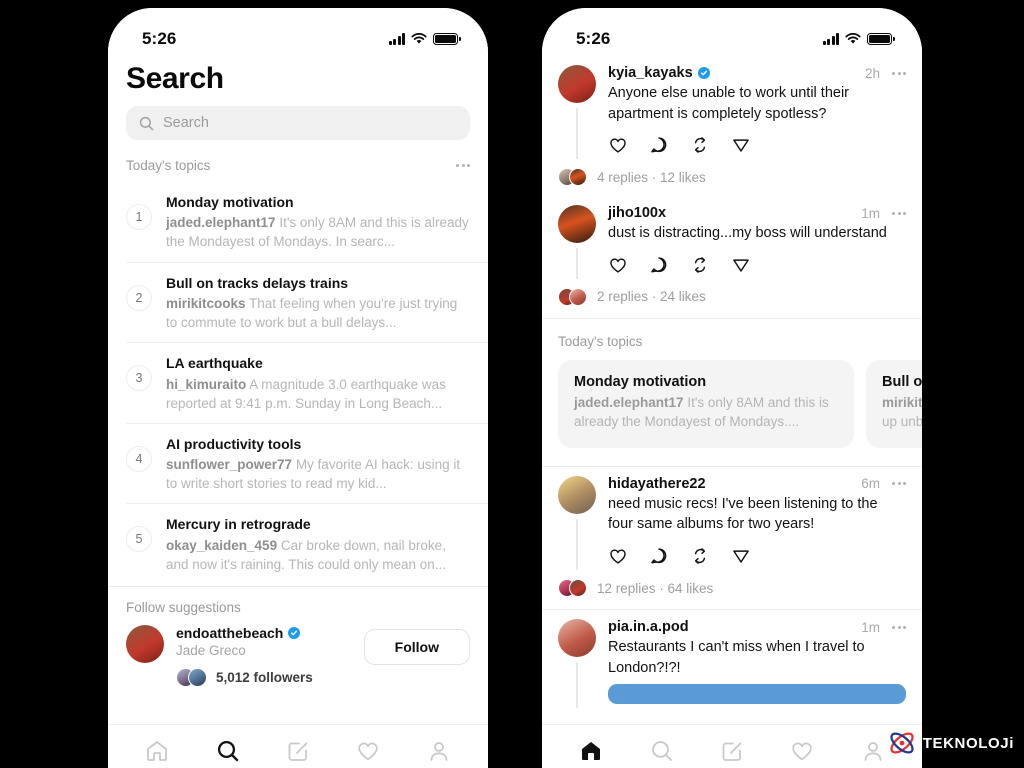 This screenshot has height=768, width=1024. Describe the element at coordinates (159, 38) in the screenshot. I see `status-time: 5:26` at that location.